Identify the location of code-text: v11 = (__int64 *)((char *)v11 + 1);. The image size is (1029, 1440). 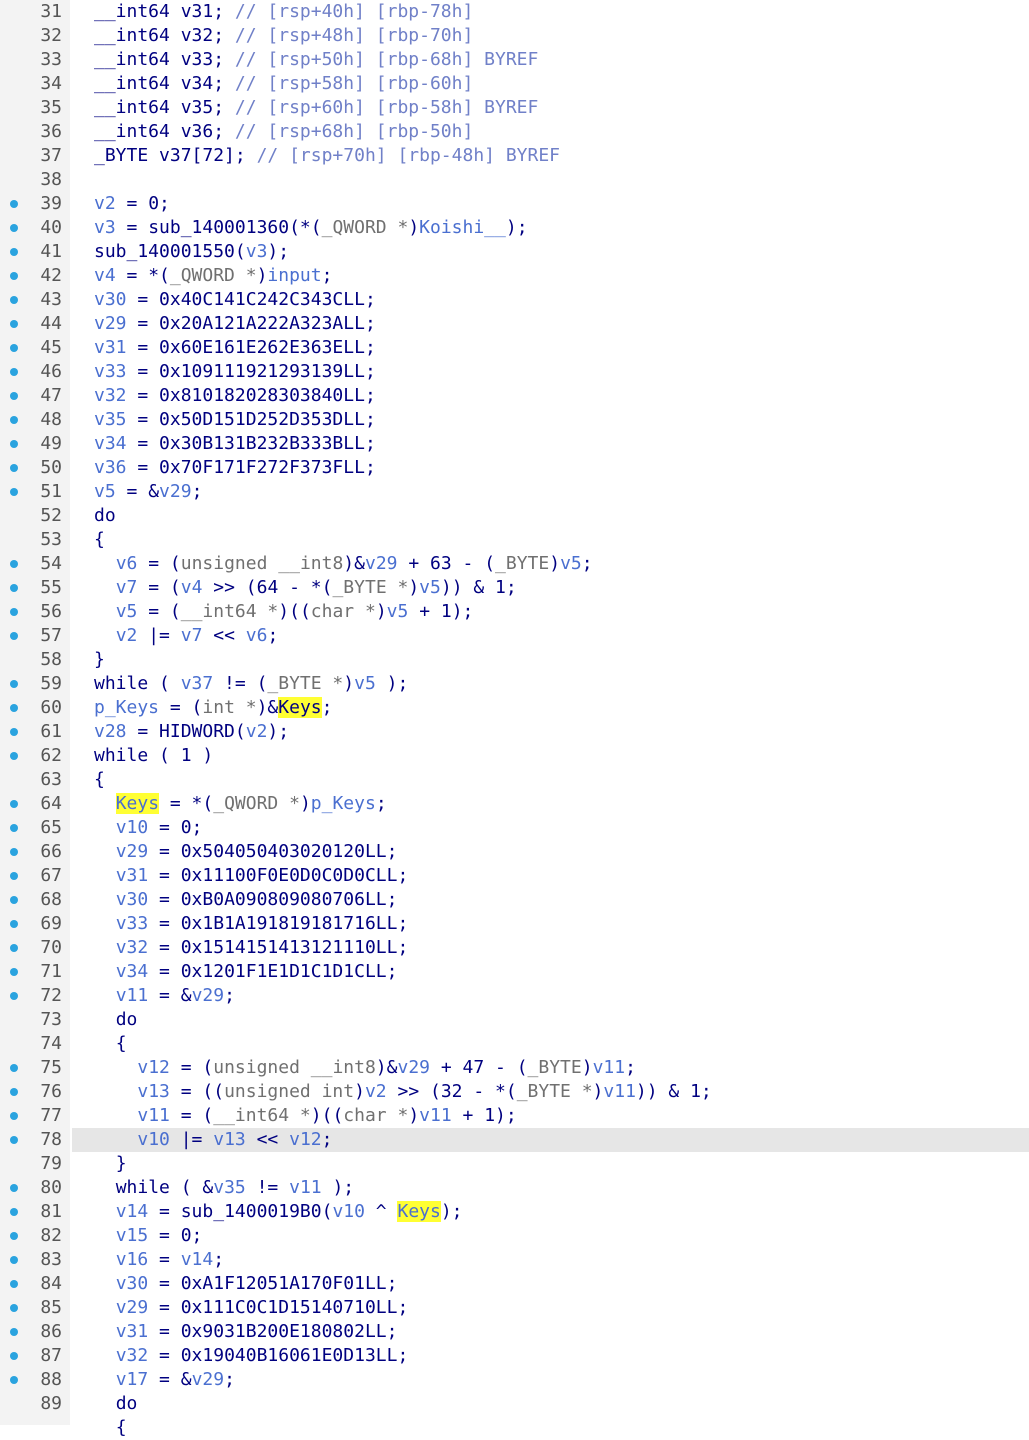
(550, 1116).